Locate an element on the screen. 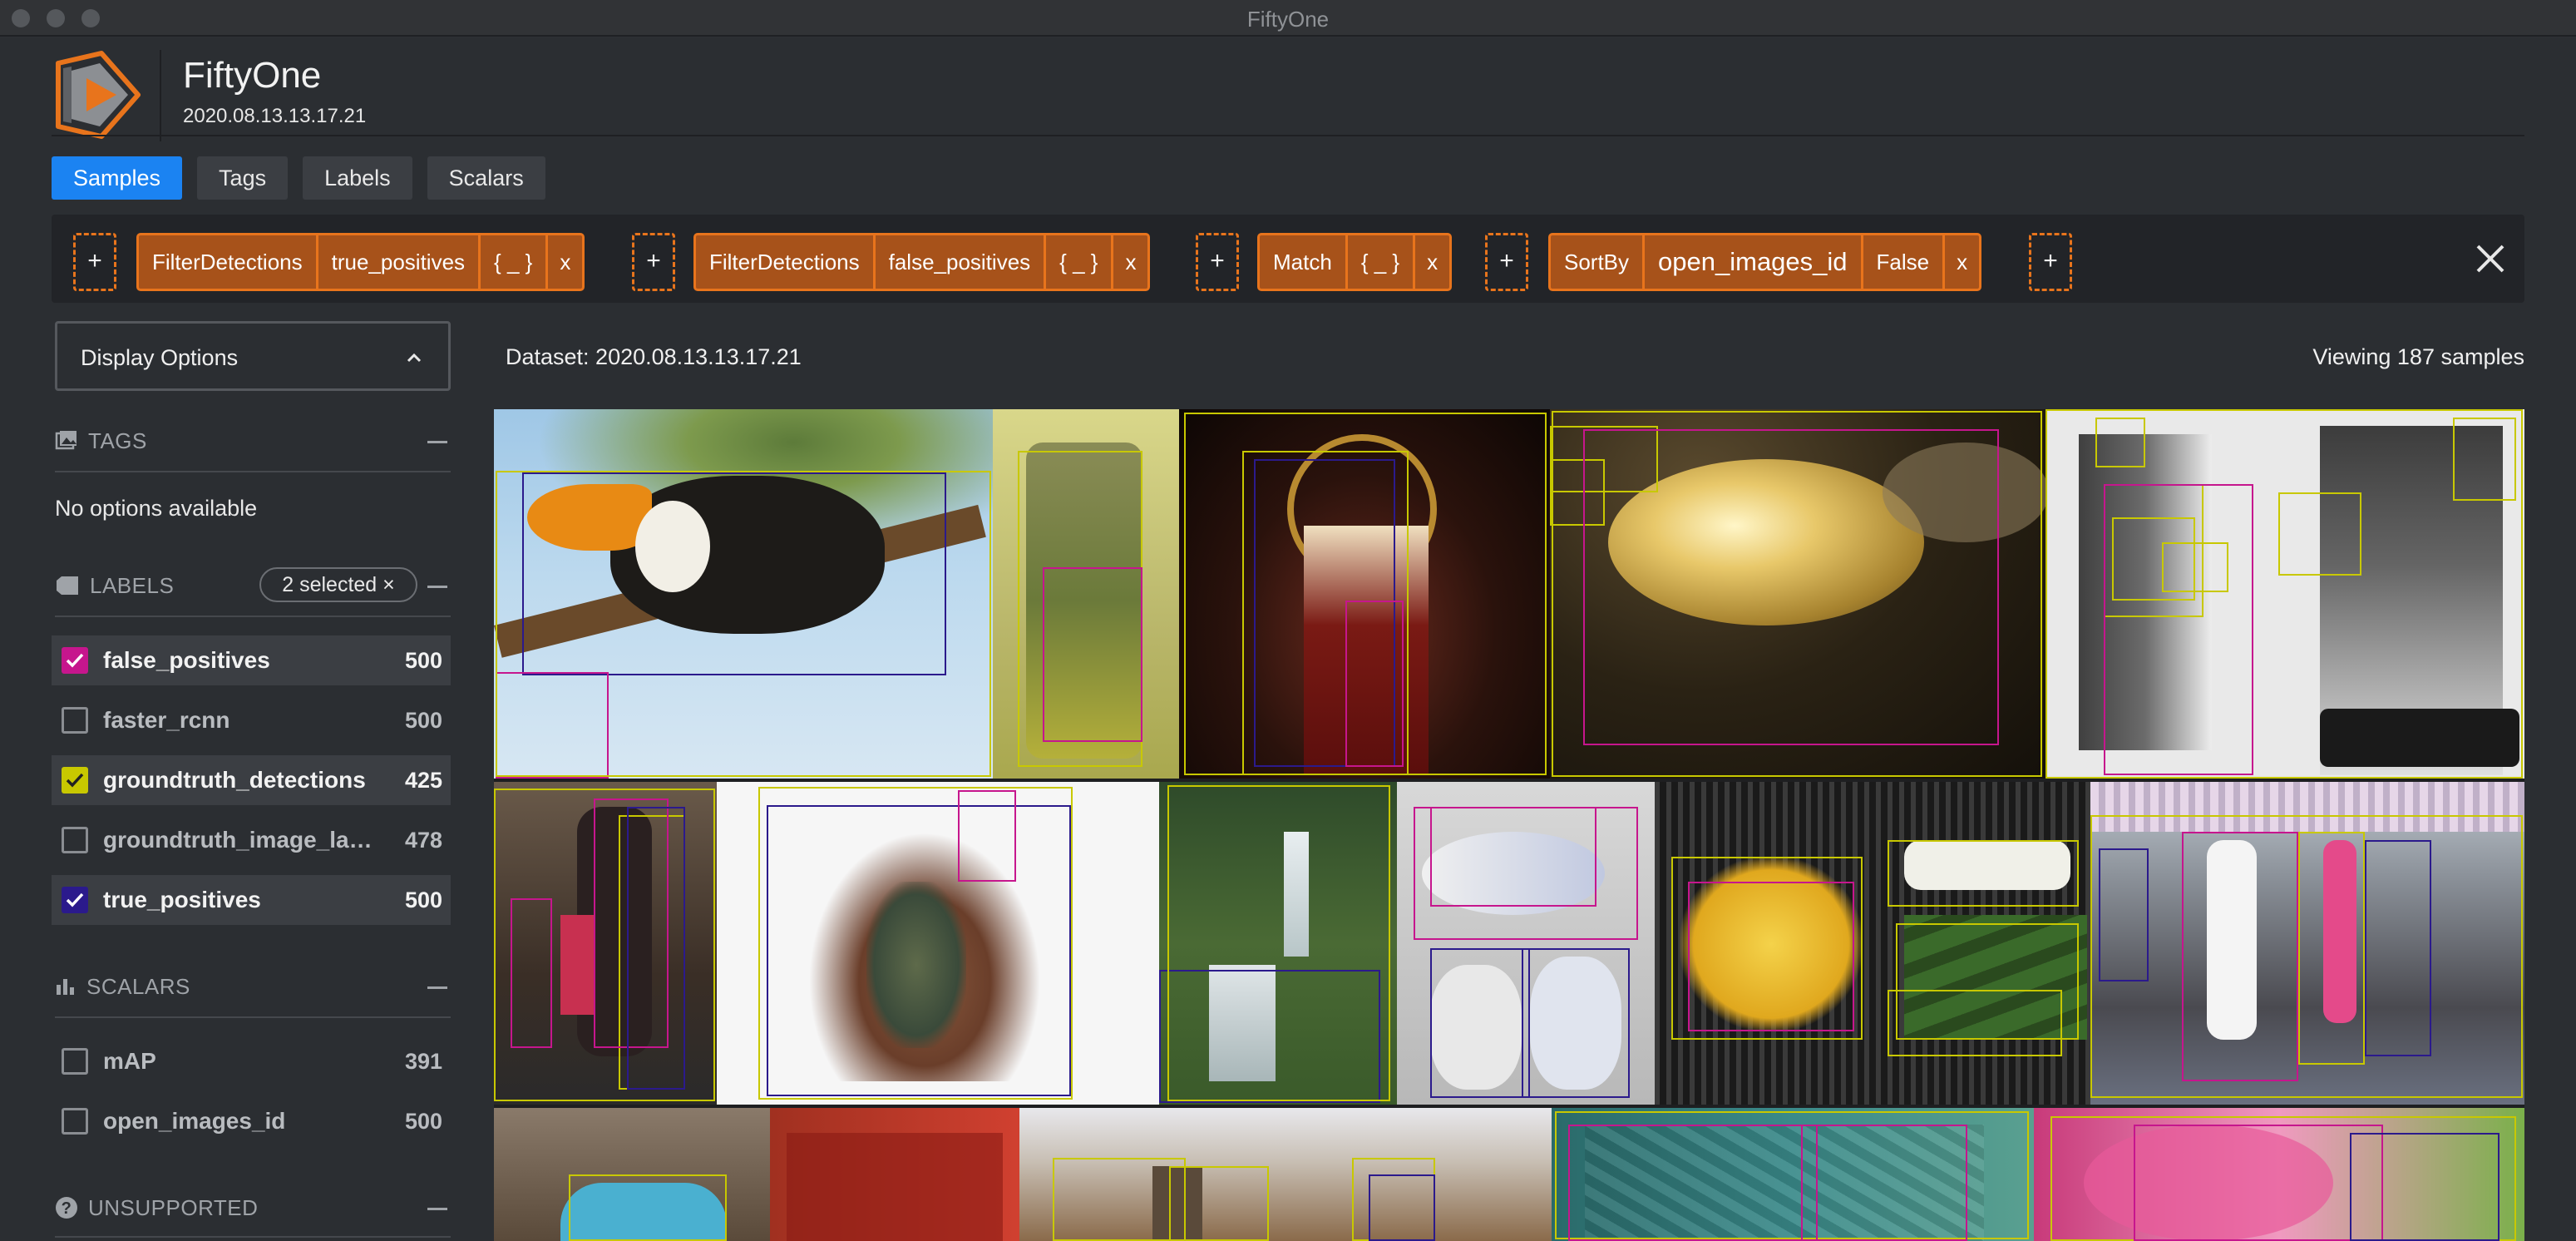 This screenshot has height=1241, width=2576. viewing-count: Viewing 187 samples is located at coordinates (2418, 356).